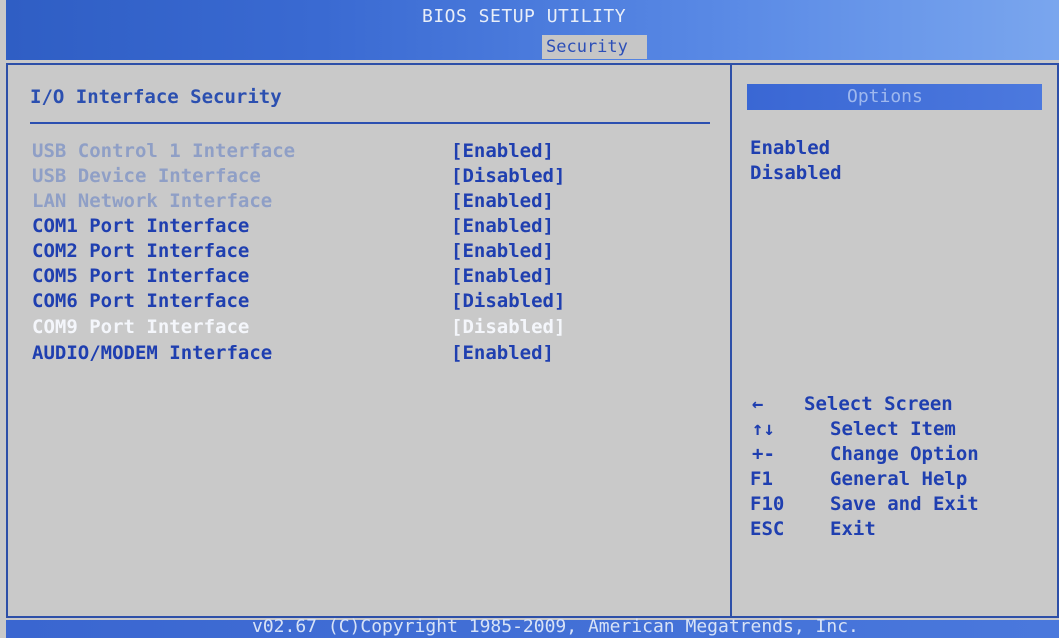 The height and width of the screenshot is (638, 1059). I want to click on section-divider, so click(370, 123).